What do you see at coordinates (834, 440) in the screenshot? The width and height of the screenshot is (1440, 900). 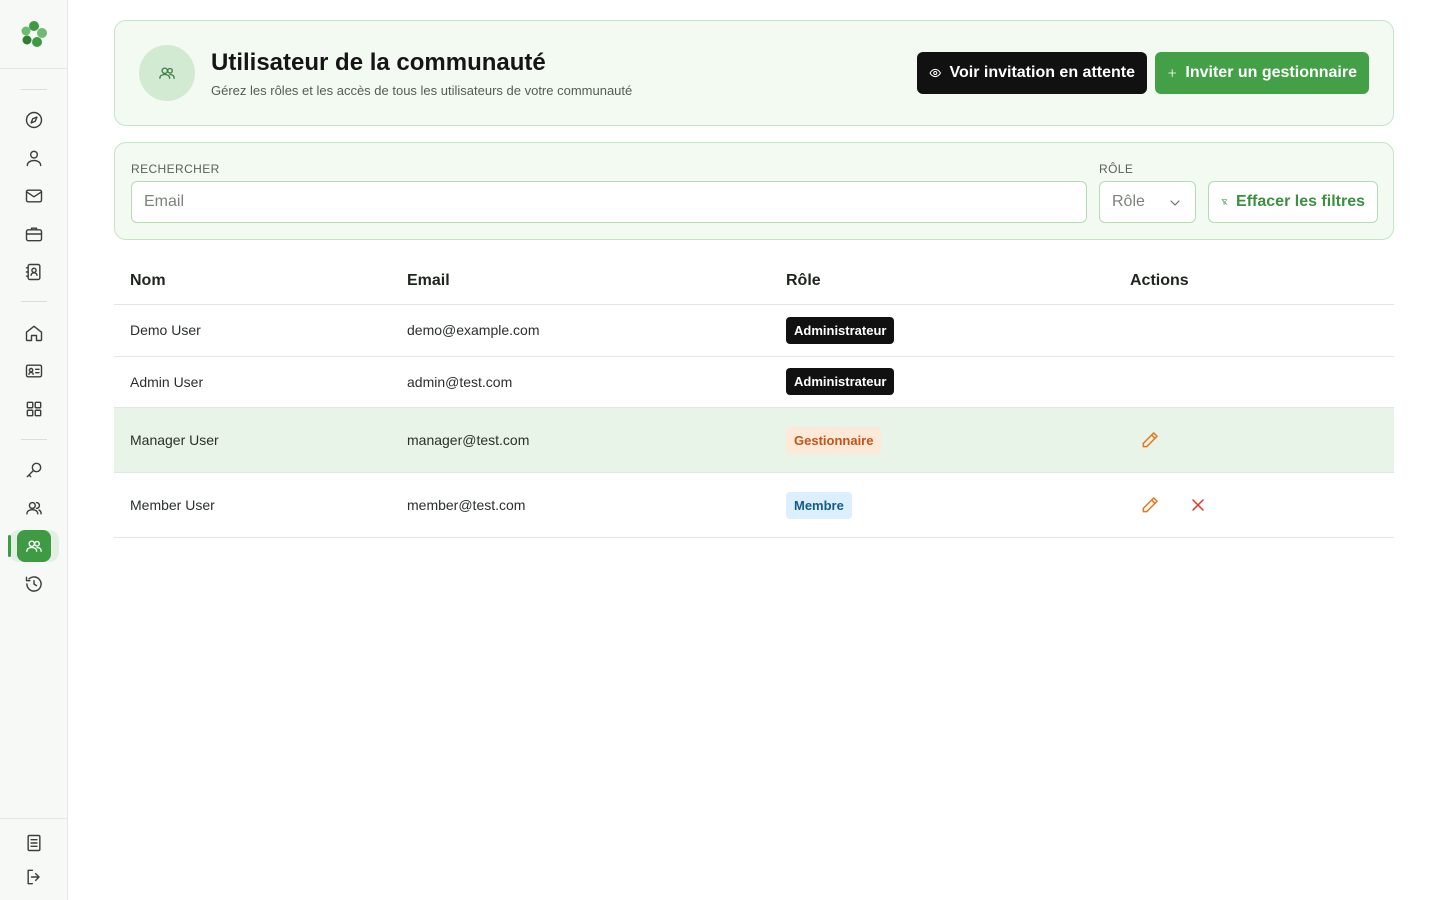 I see `role-badge: Gestionnaire` at bounding box center [834, 440].